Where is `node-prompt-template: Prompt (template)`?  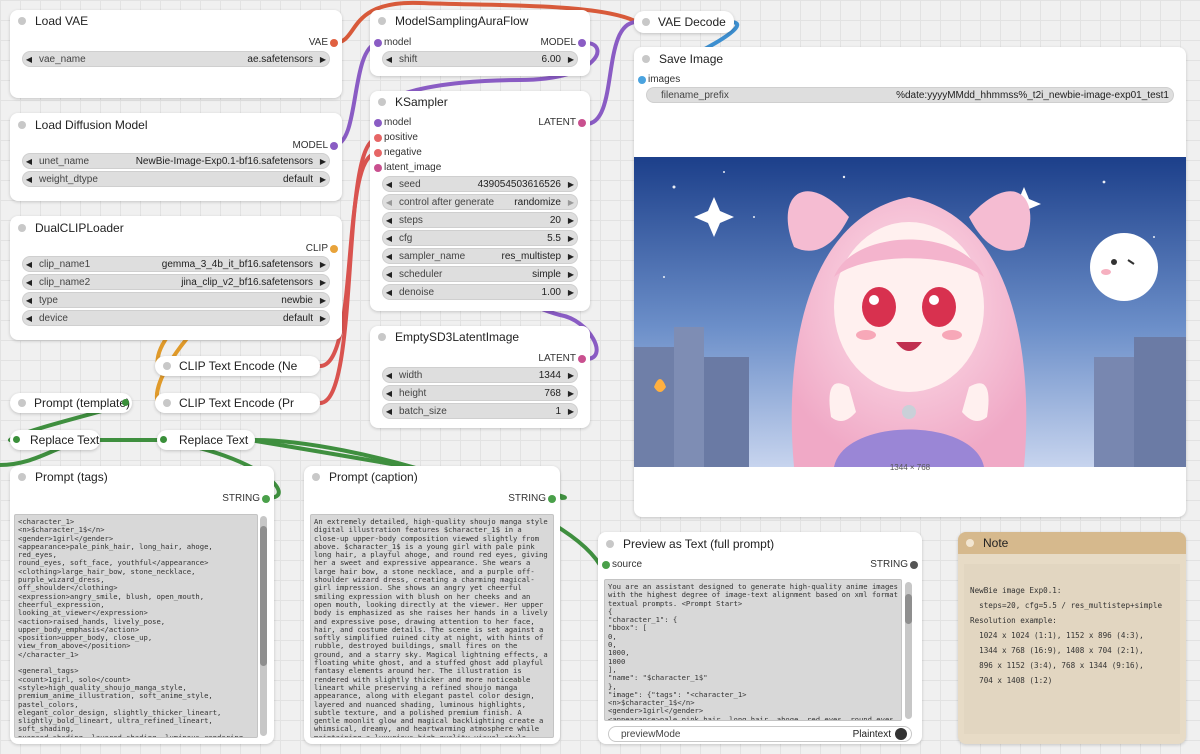
node-prompt-template: Prompt (template) is located at coordinates (71, 403).